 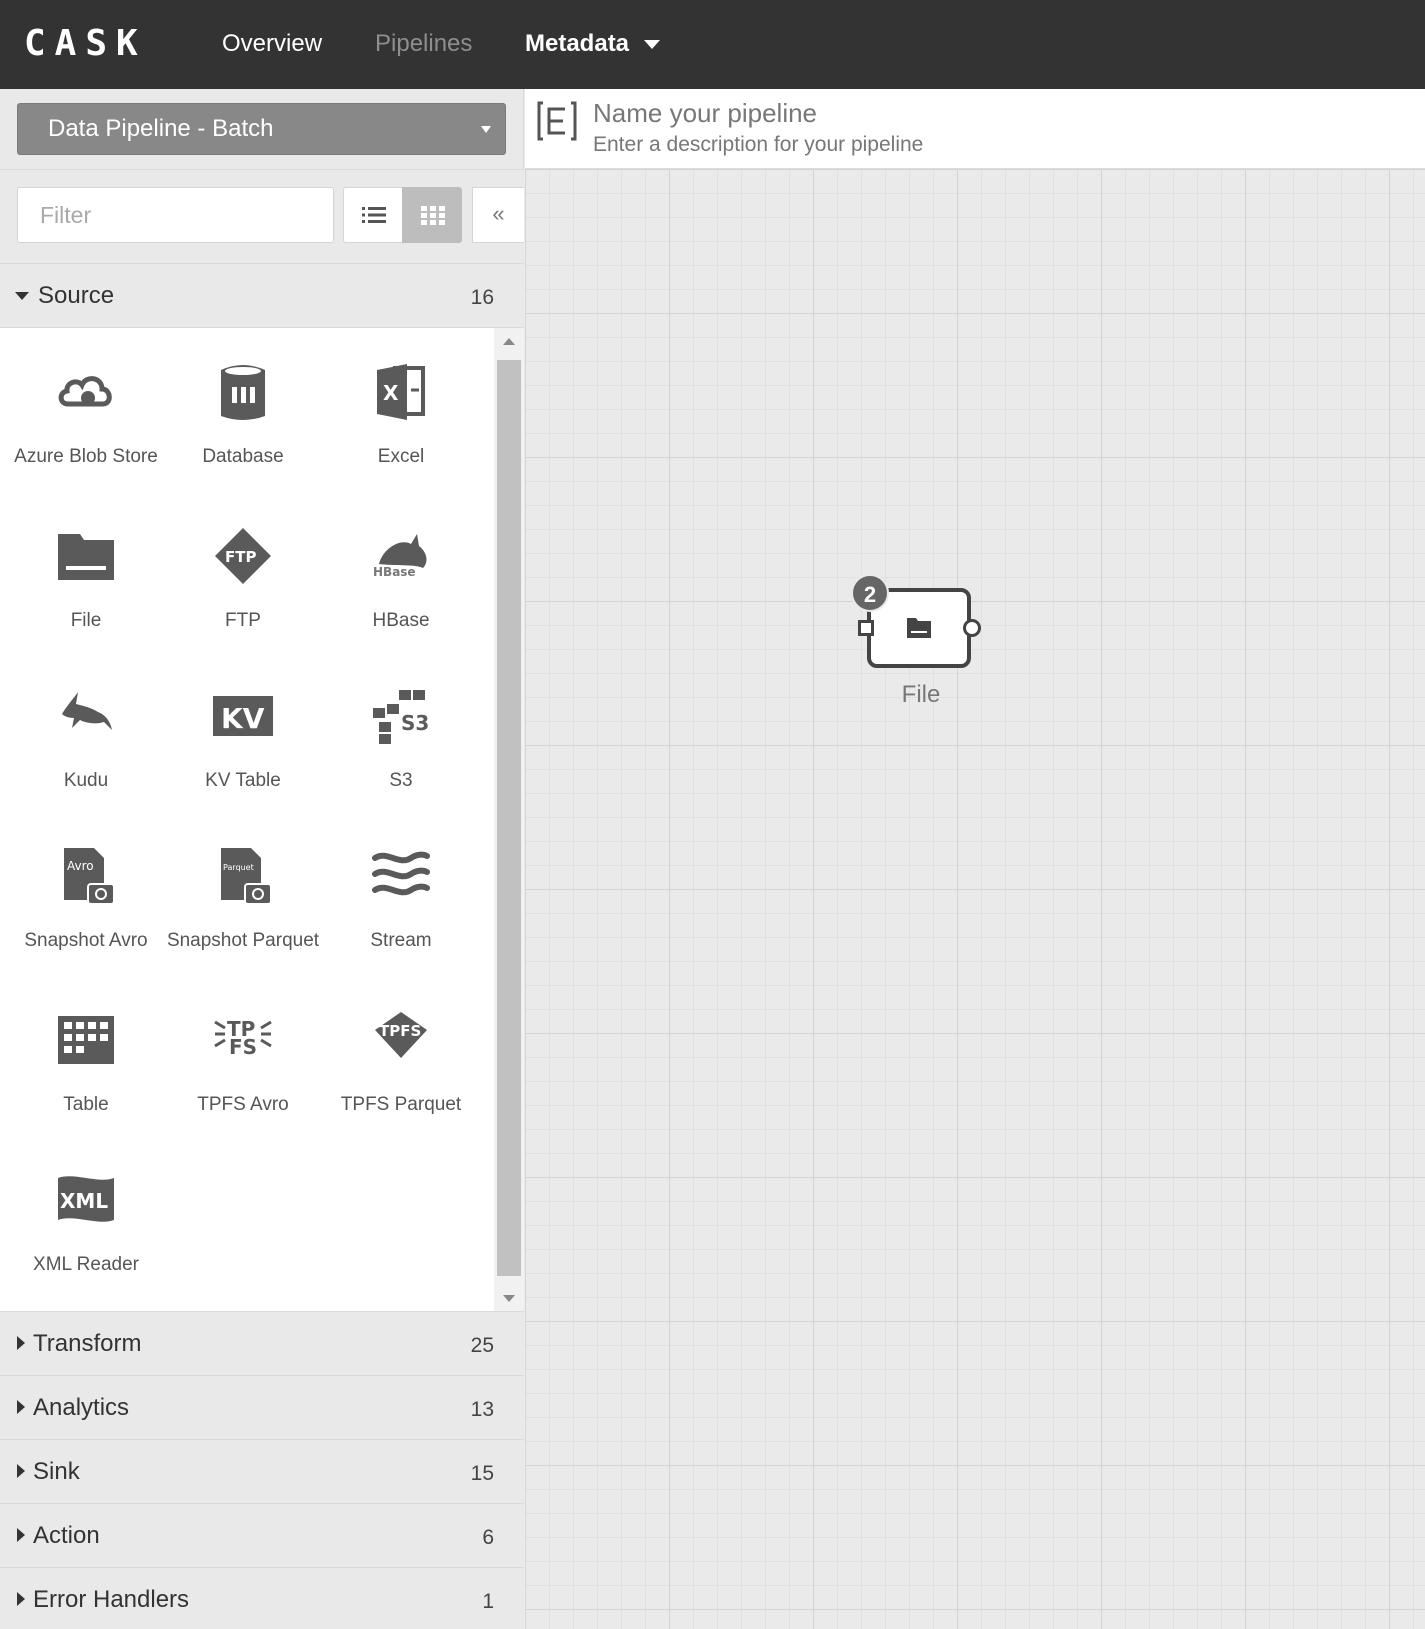 What do you see at coordinates (262, 1535) in the screenshot?
I see `group-action: Action 6` at bounding box center [262, 1535].